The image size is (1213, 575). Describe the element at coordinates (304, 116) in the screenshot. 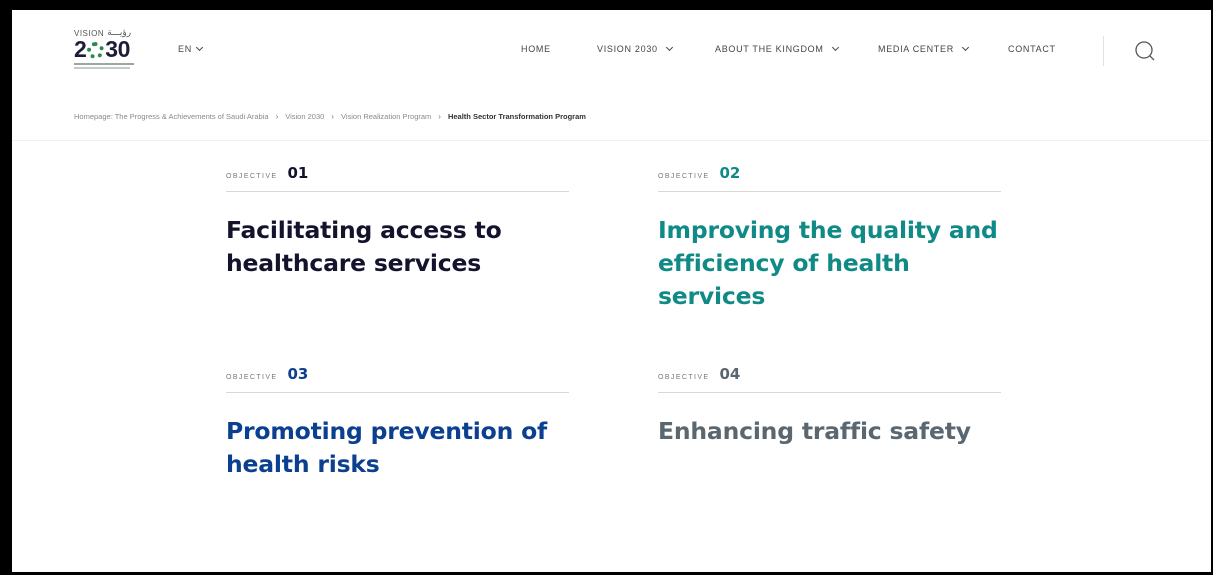

I see `breadcrumb-item: Vision 2030` at that location.